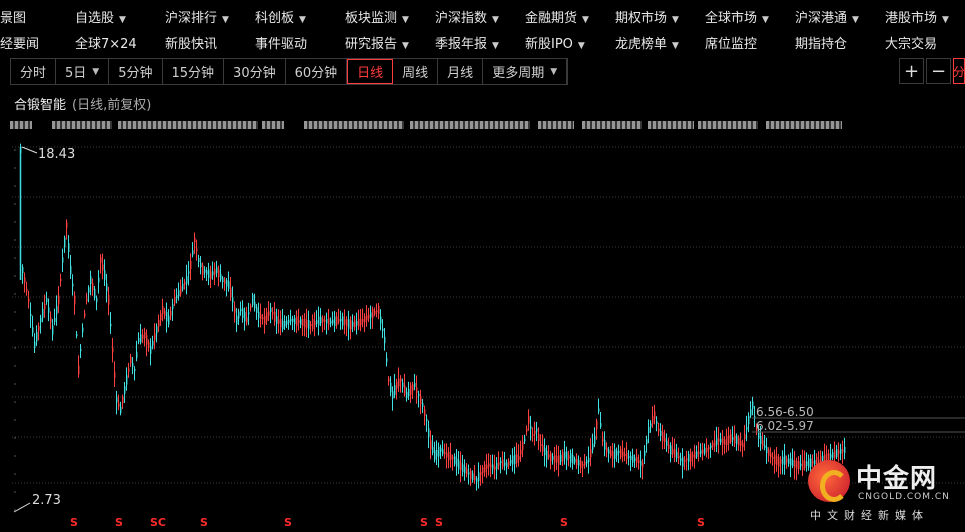  What do you see at coordinates (424, 522) in the screenshot?
I see `signal-marker-5: S` at bounding box center [424, 522].